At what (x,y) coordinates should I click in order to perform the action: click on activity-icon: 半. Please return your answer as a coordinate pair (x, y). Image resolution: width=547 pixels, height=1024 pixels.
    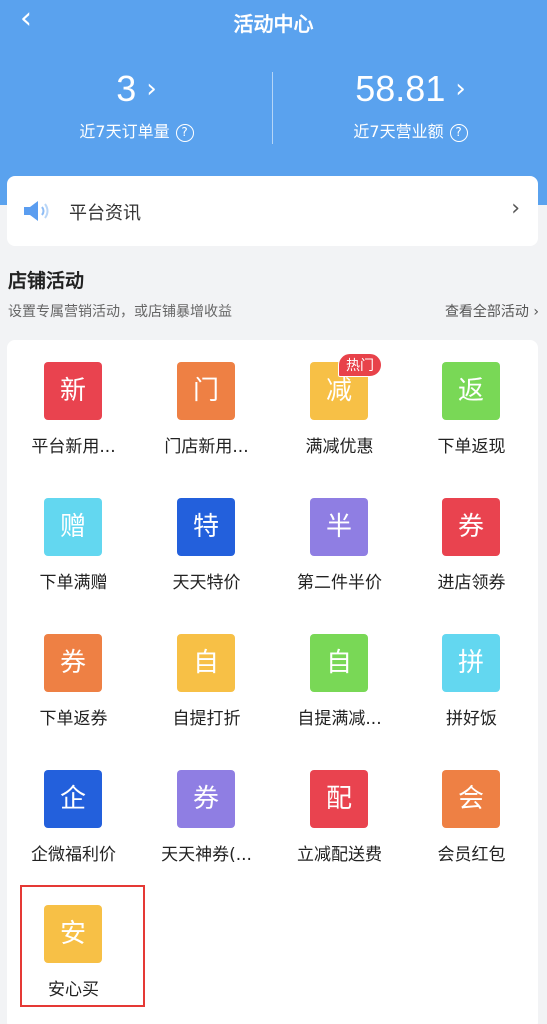
    Looking at the image, I should click on (339, 527).